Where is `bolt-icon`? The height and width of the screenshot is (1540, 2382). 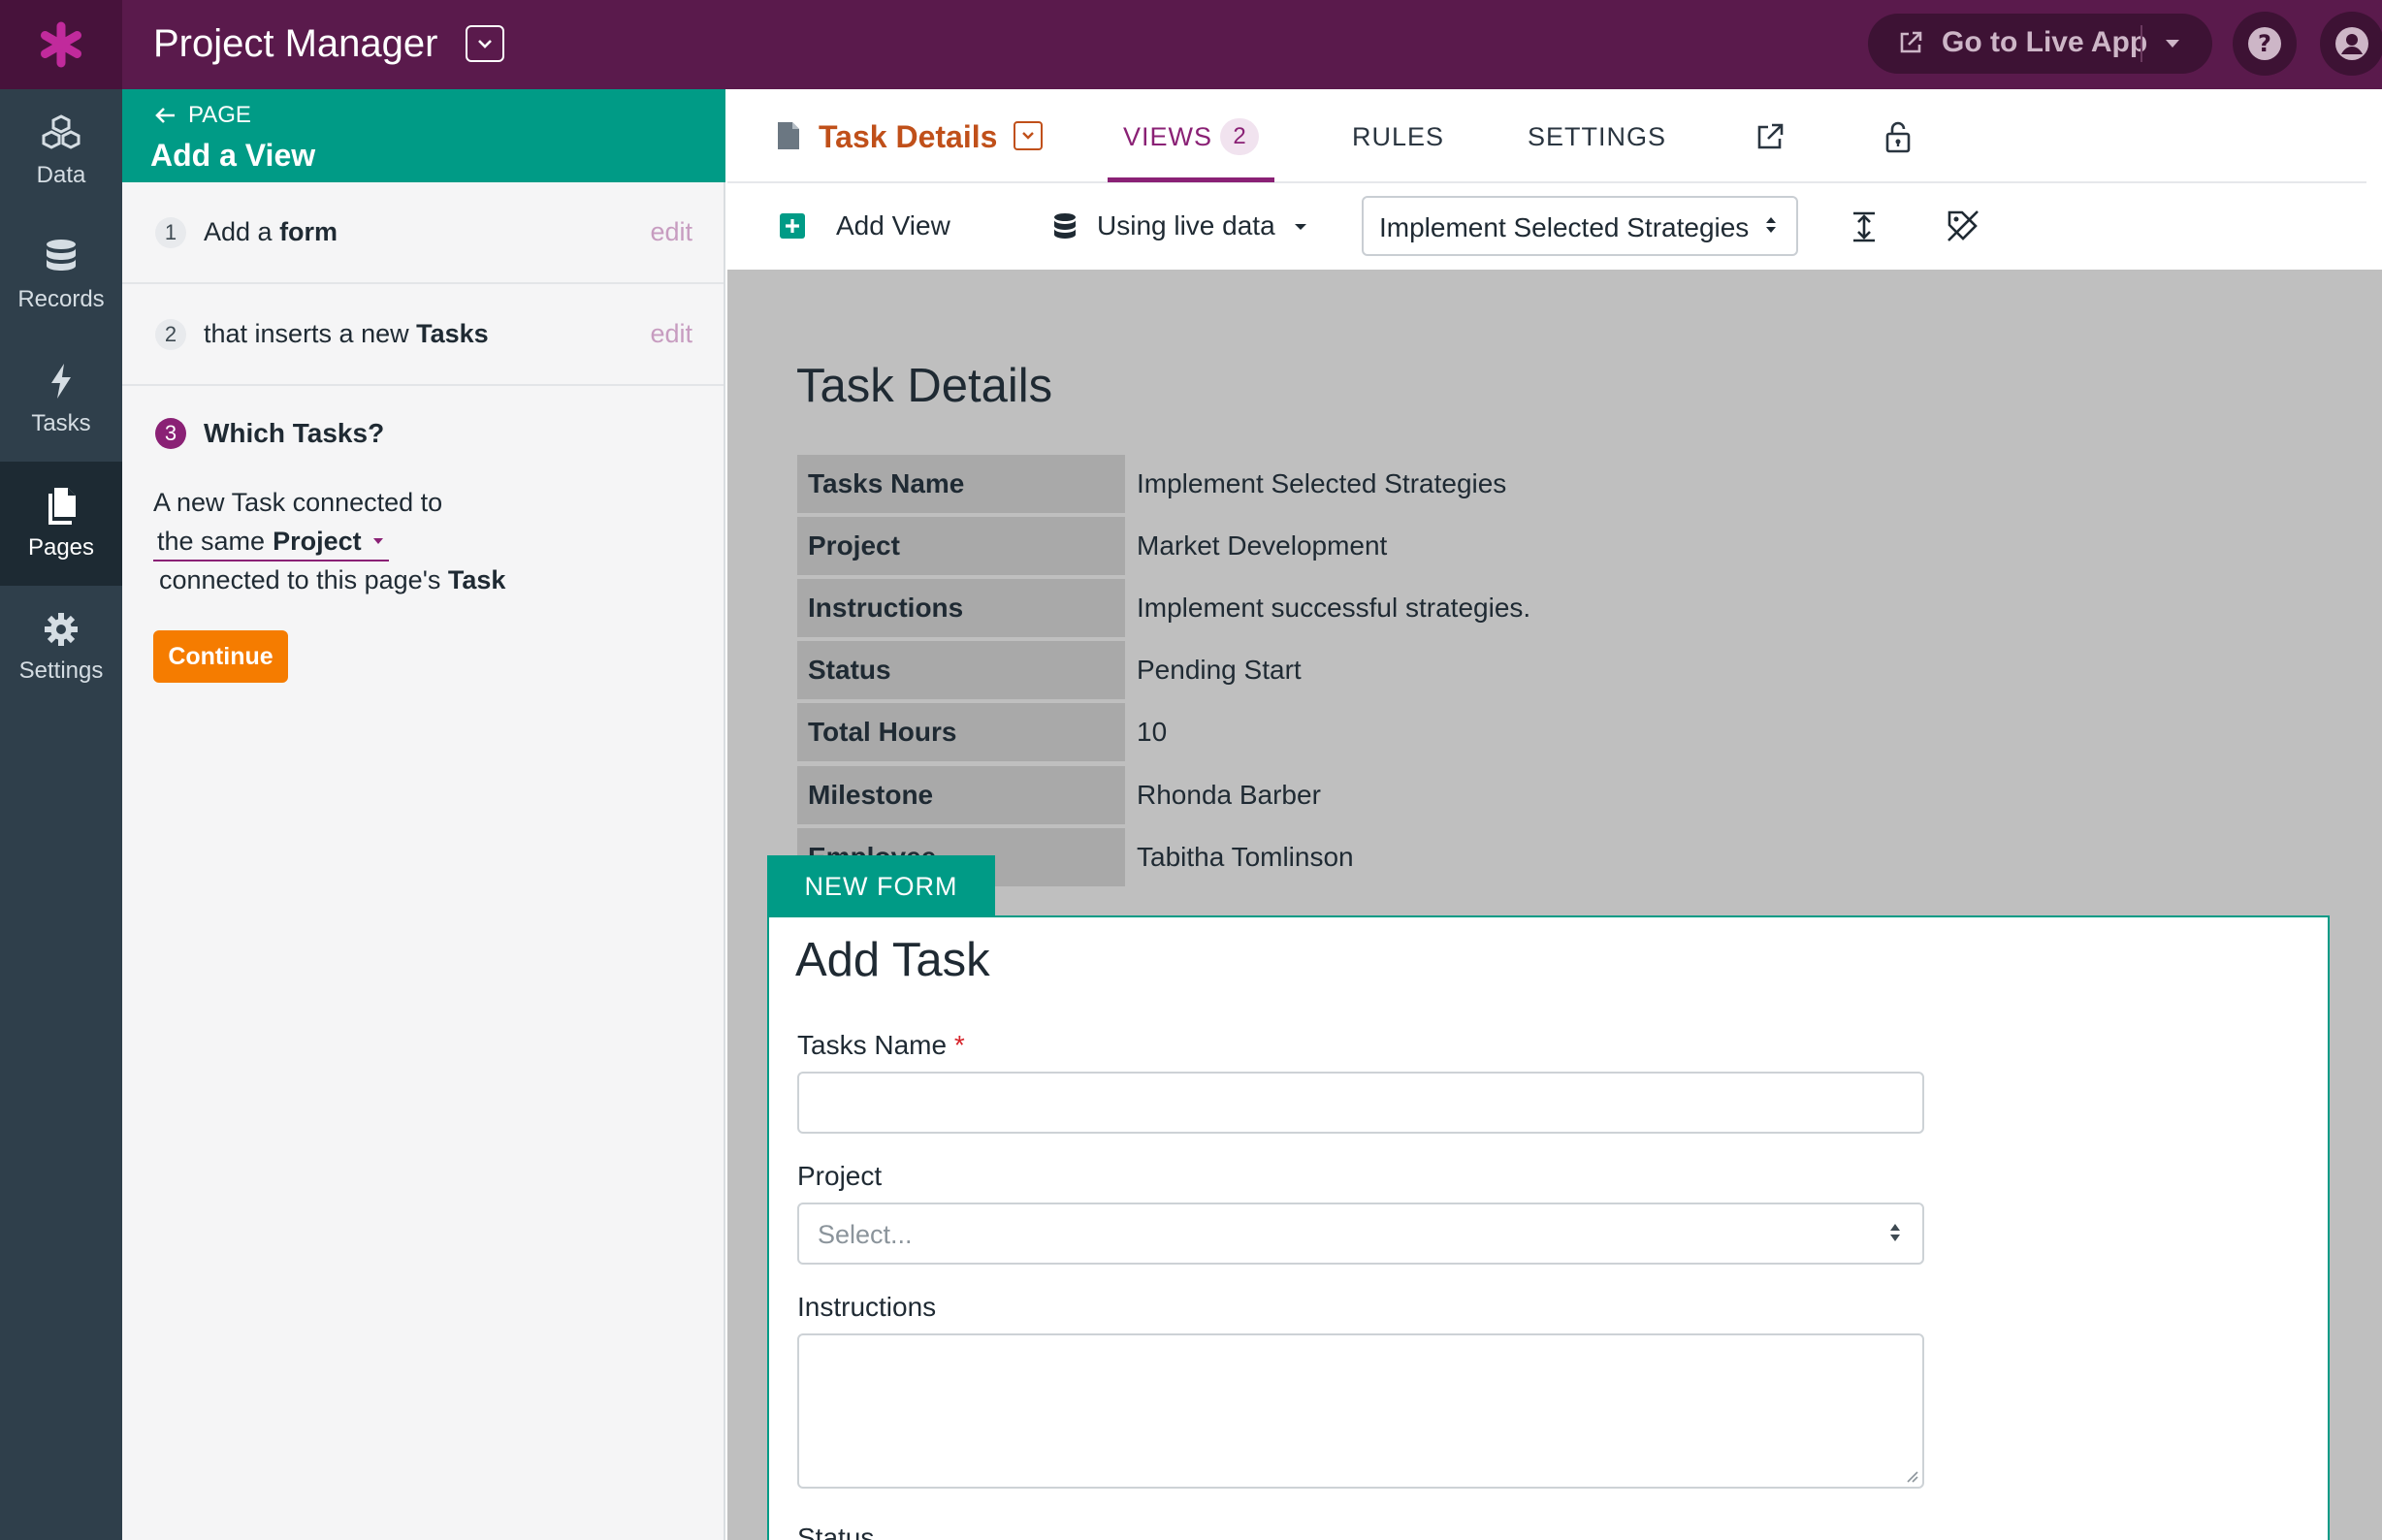 bolt-icon is located at coordinates (61, 381).